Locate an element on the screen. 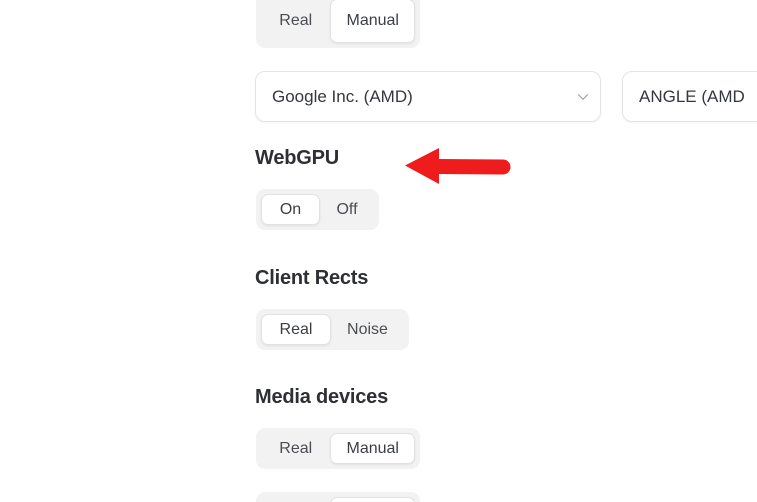 The height and width of the screenshot is (502, 757). webgl-vendor-mode-option-manual-label: Manual is located at coordinates (372, 20).